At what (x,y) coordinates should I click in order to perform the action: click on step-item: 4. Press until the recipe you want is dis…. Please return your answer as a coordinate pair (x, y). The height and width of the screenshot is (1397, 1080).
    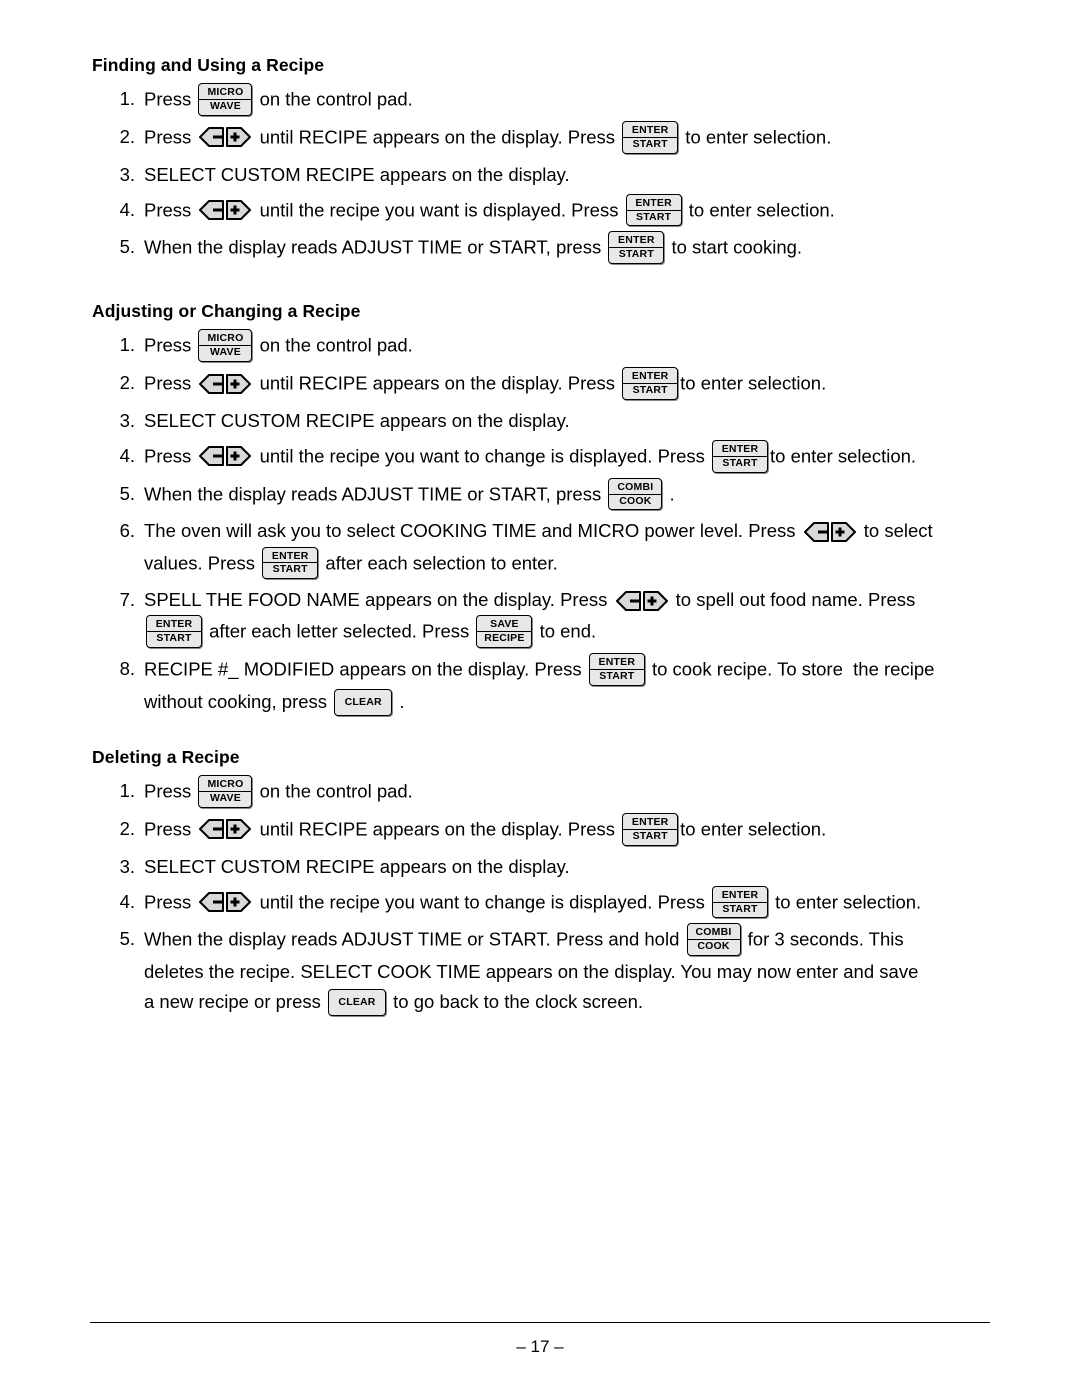
    Looking at the image, I should click on (541, 210).